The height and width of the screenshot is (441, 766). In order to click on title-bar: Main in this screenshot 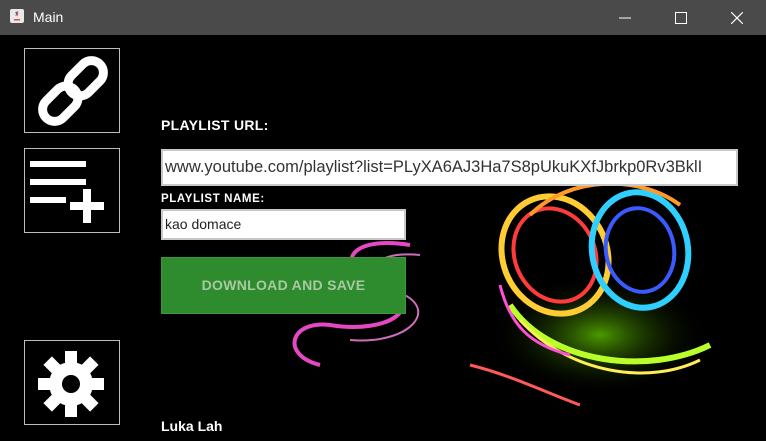, I will do `click(383, 17)`.